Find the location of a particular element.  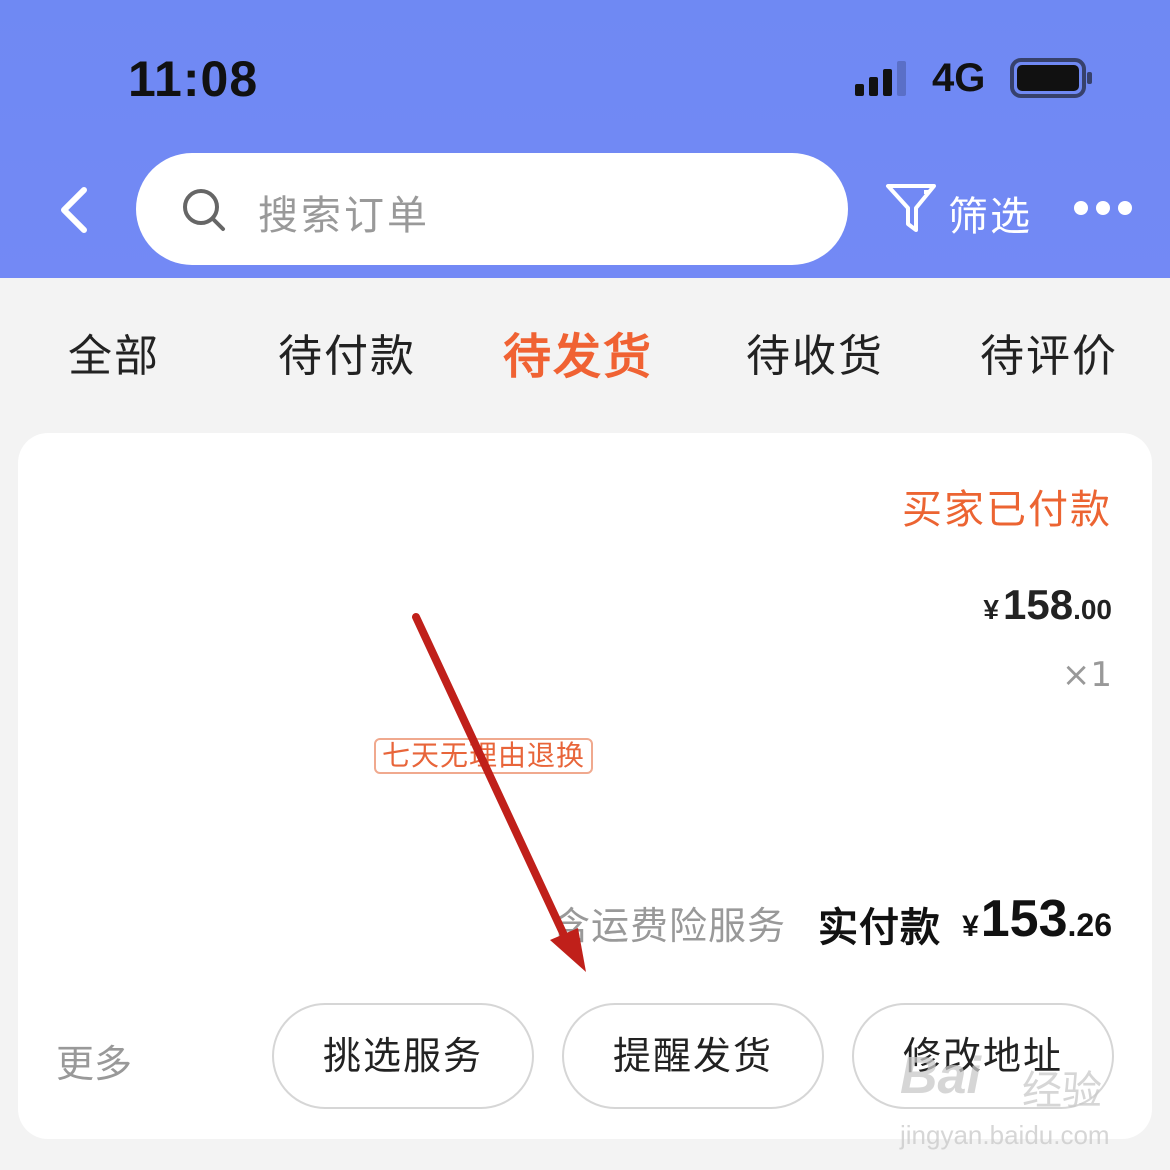

signal-bars-icon is located at coordinates (880, 78).